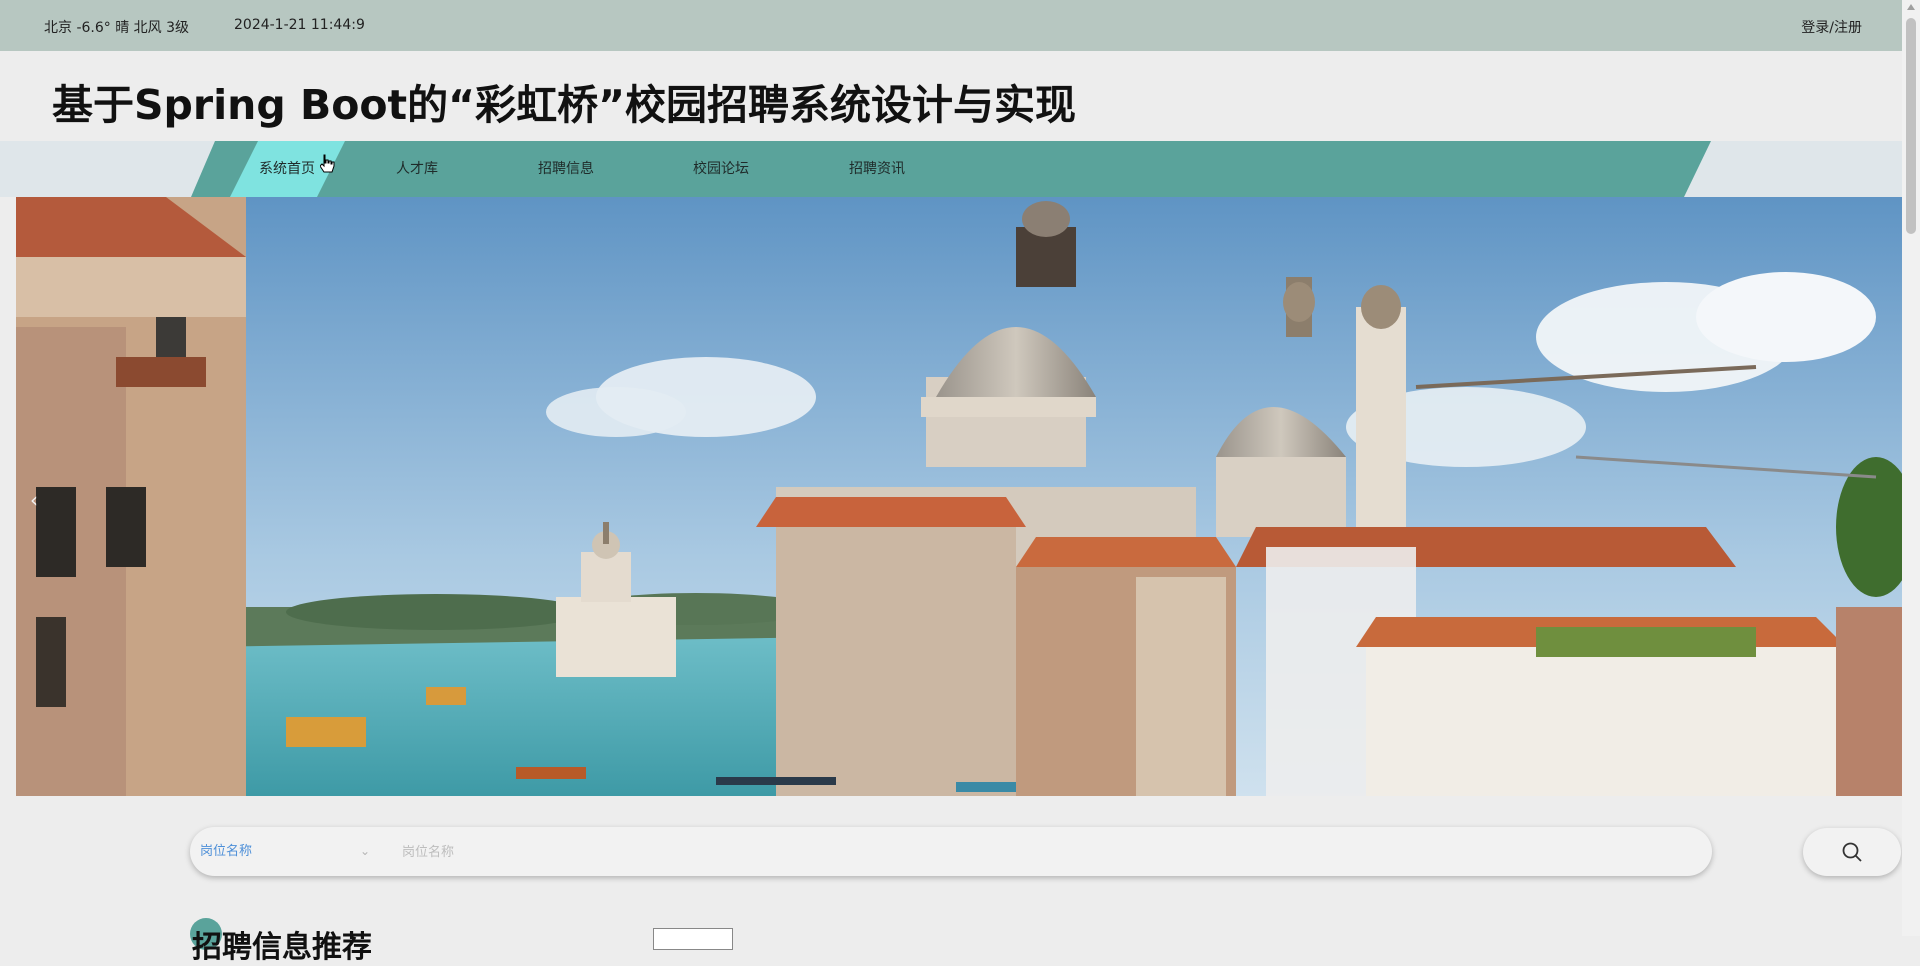  Describe the element at coordinates (1911, 126) in the screenshot. I see `scroll-thumb` at that location.